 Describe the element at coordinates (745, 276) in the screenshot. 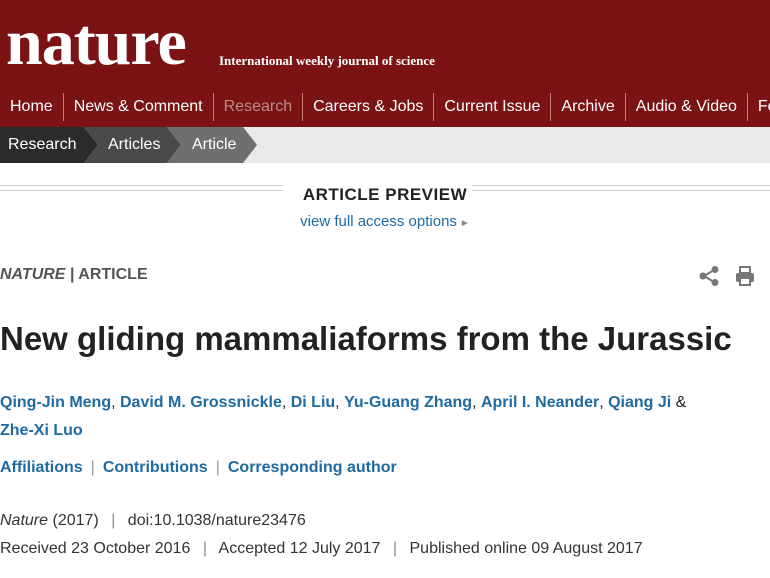

I see `print-icon` at that location.